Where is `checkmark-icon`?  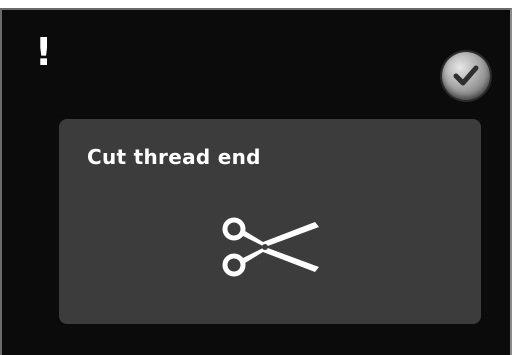 checkmark-icon is located at coordinates (466, 75).